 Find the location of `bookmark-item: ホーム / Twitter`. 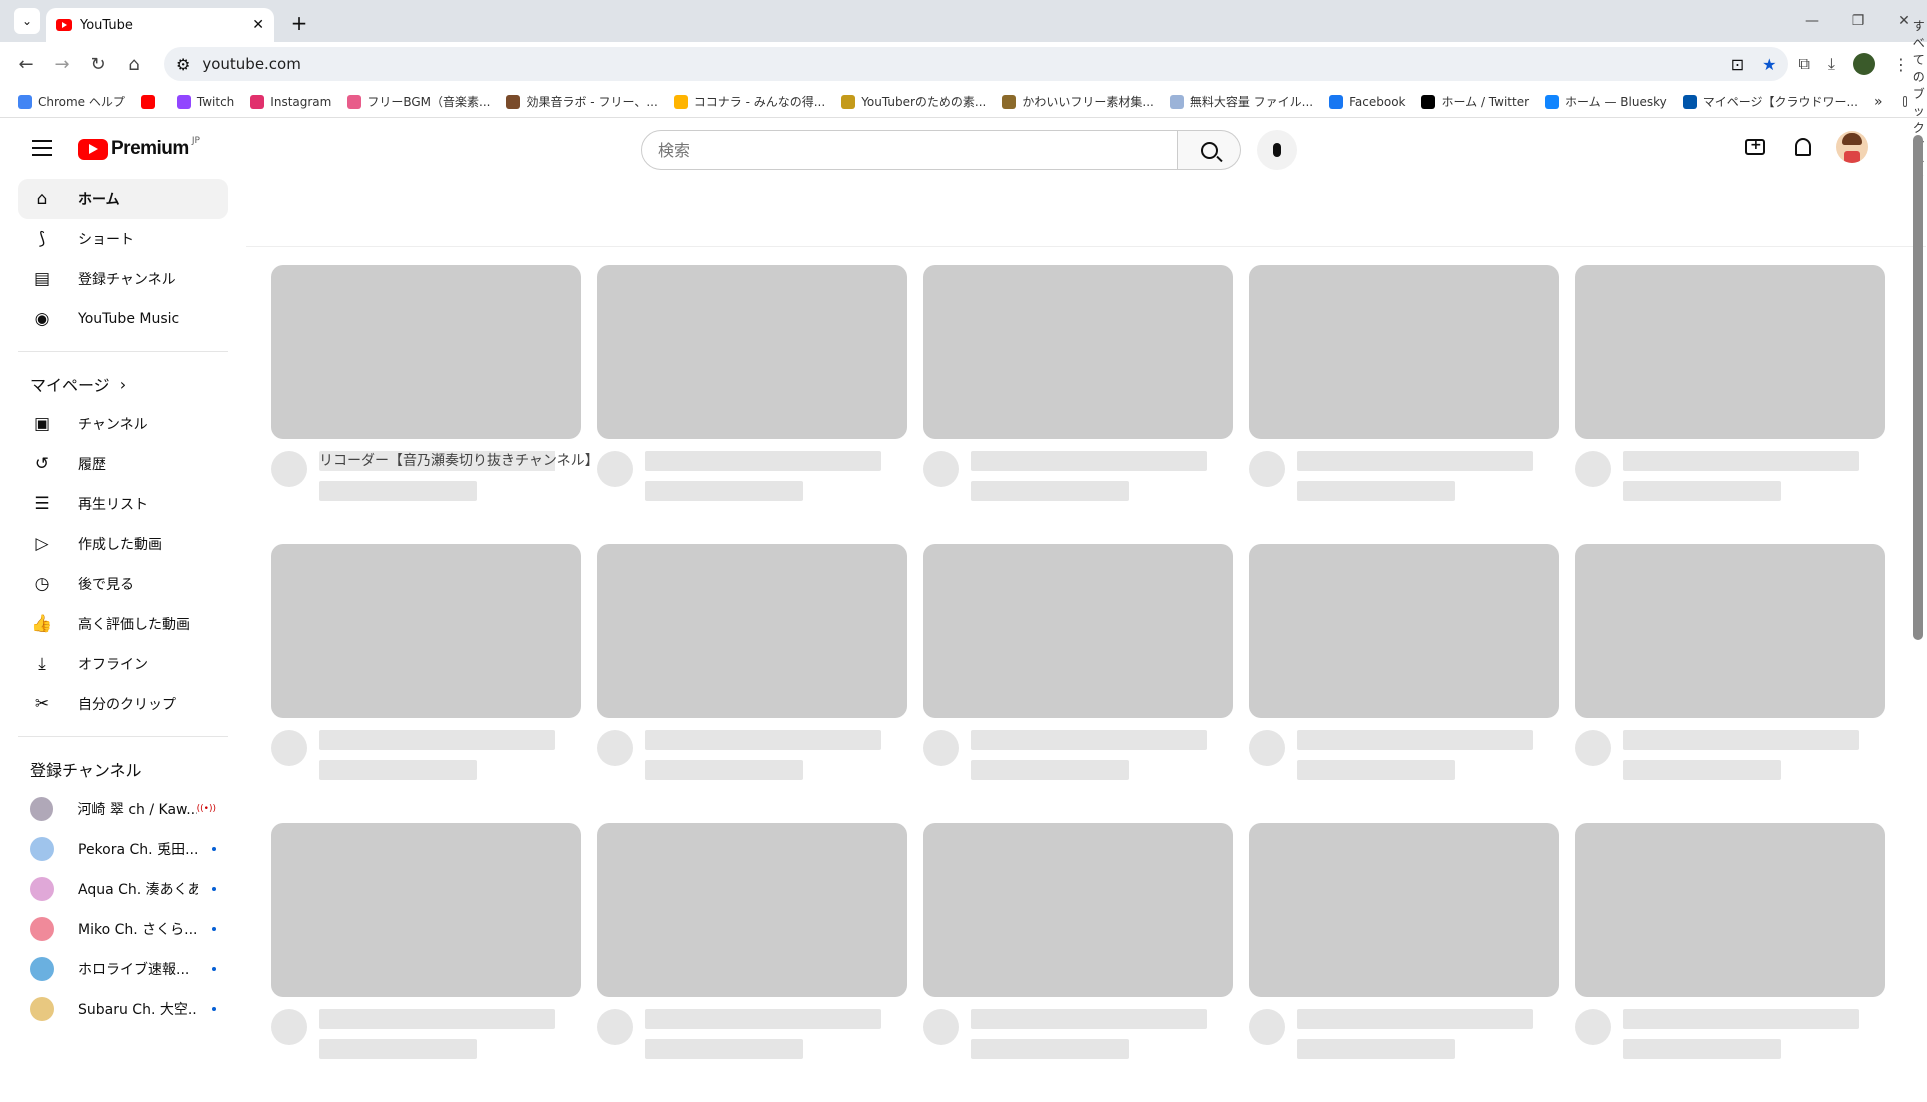

bookmark-item: ホーム / Twitter is located at coordinates (1475, 101).